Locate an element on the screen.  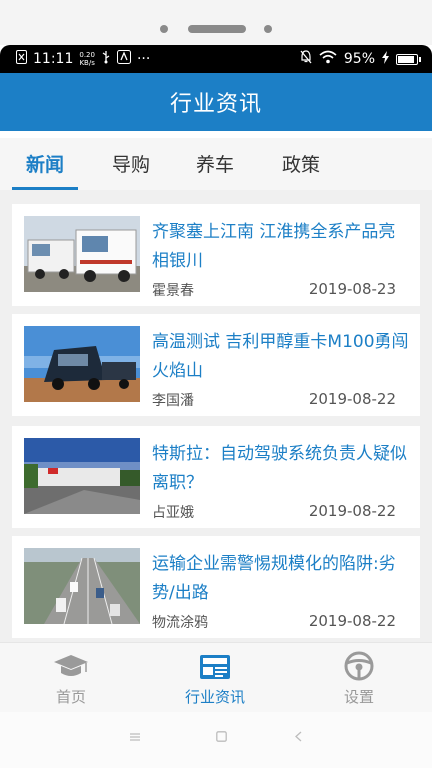
article-author: 李国潘 is located at coordinates (173, 401).